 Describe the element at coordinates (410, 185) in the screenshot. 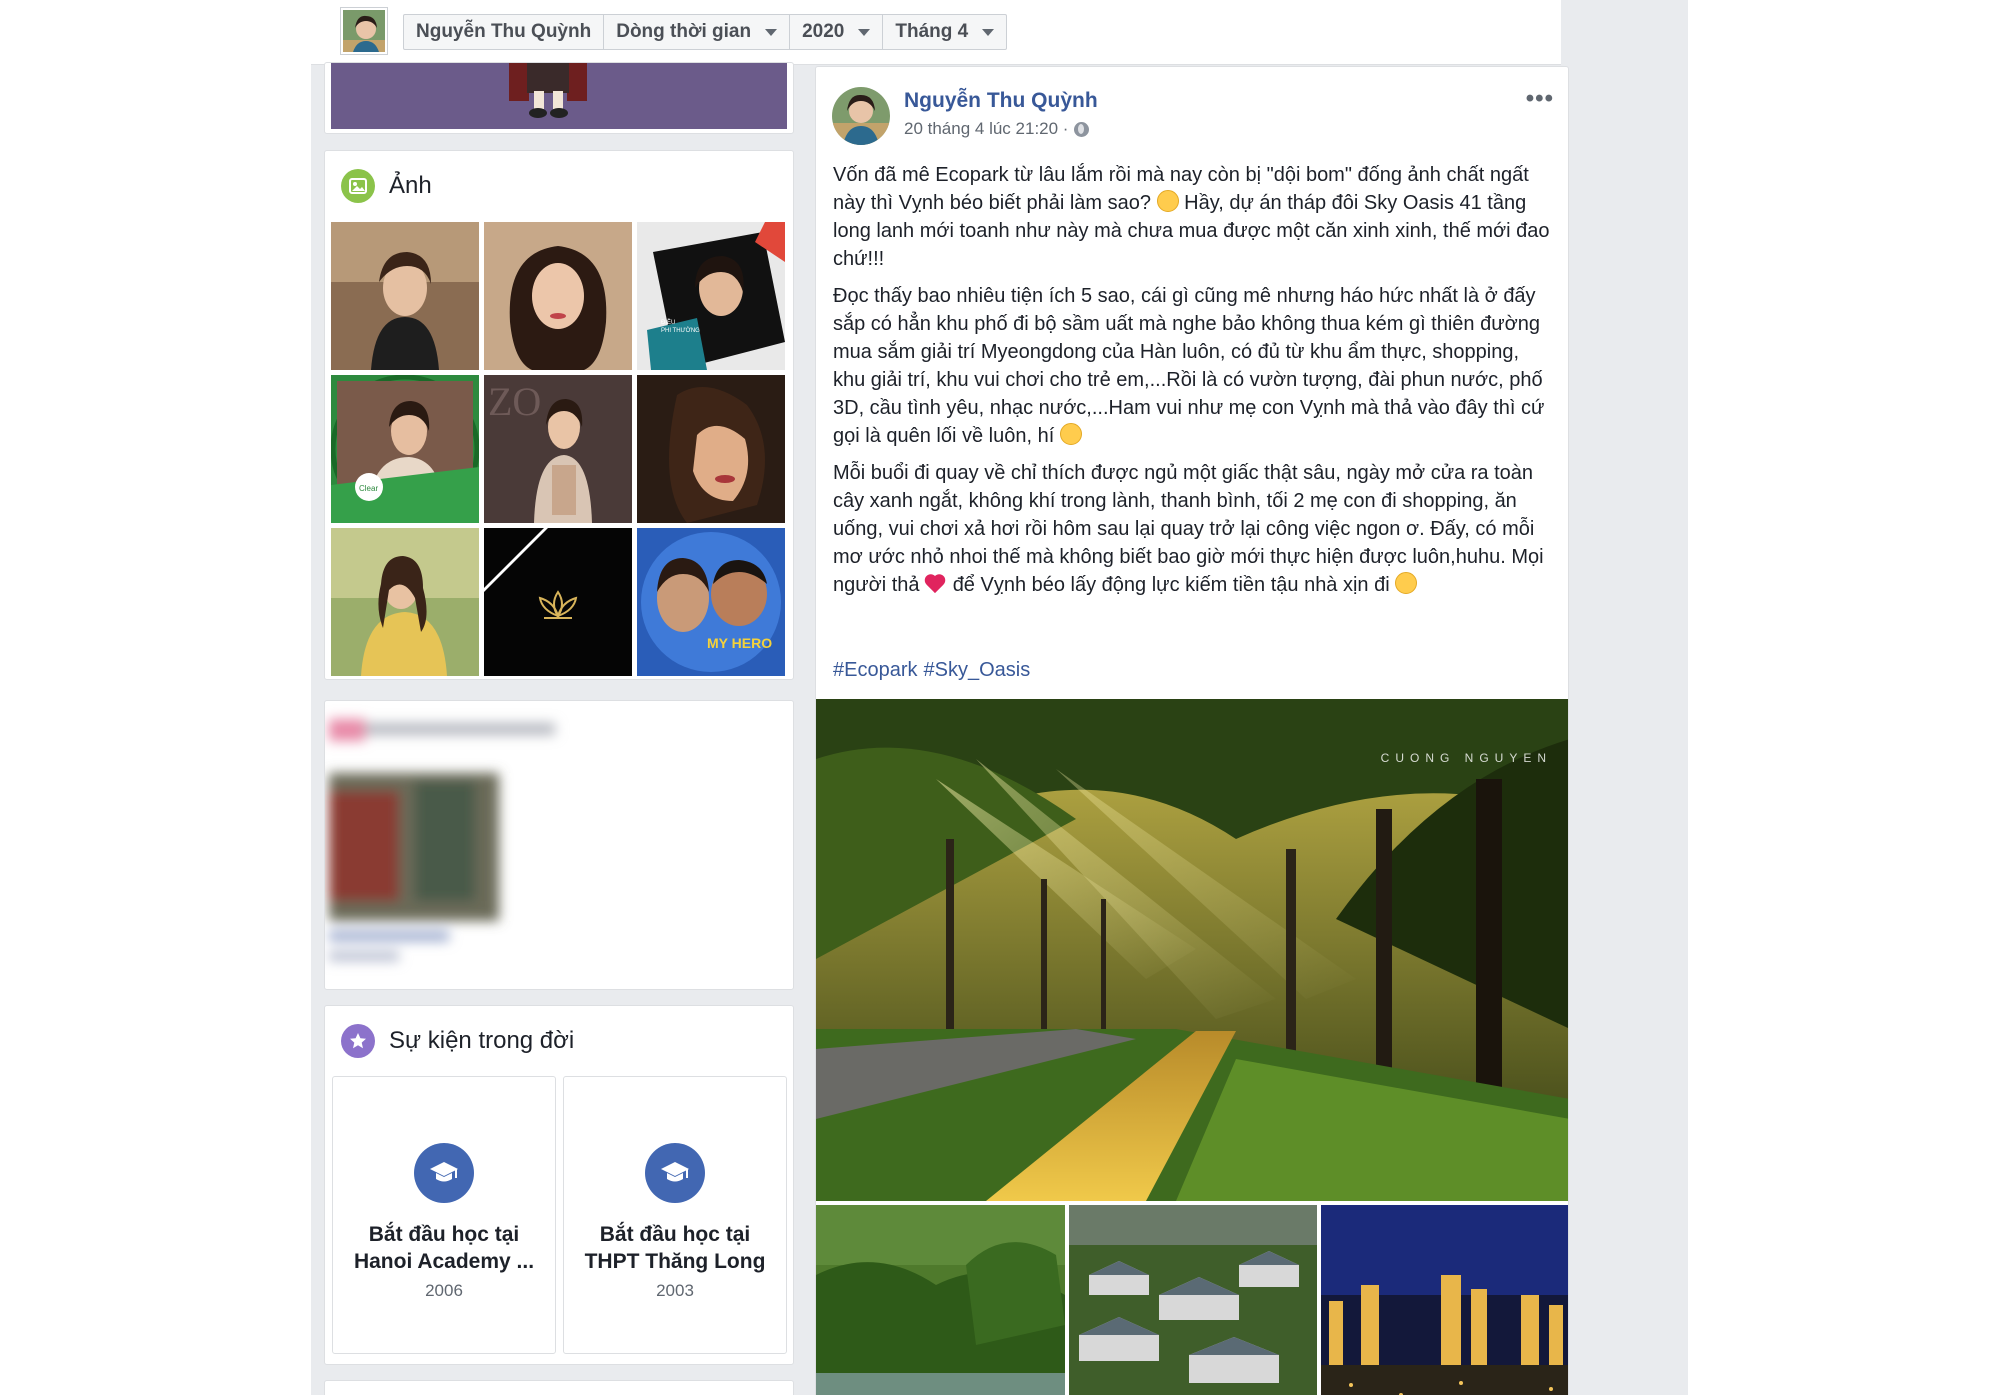

I see `photos-card-title: Ảnh` at that location.